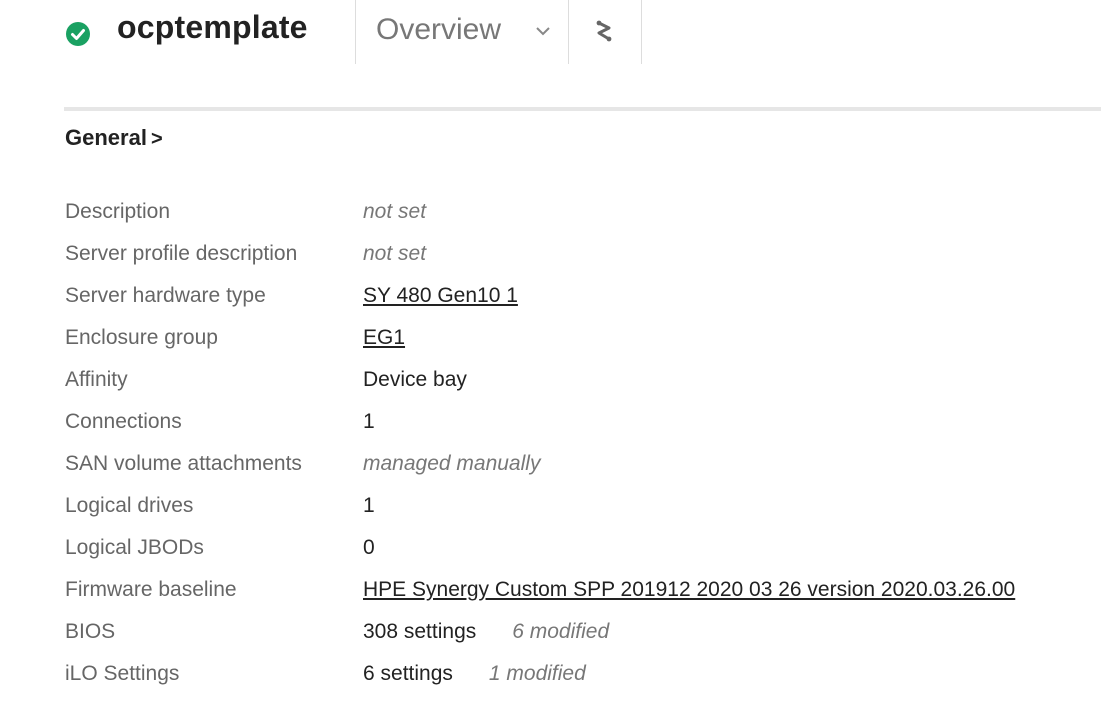 The width and height of the screenshot is (1101, 723). I want to click on view-selector: Overview, so click(462, 32).